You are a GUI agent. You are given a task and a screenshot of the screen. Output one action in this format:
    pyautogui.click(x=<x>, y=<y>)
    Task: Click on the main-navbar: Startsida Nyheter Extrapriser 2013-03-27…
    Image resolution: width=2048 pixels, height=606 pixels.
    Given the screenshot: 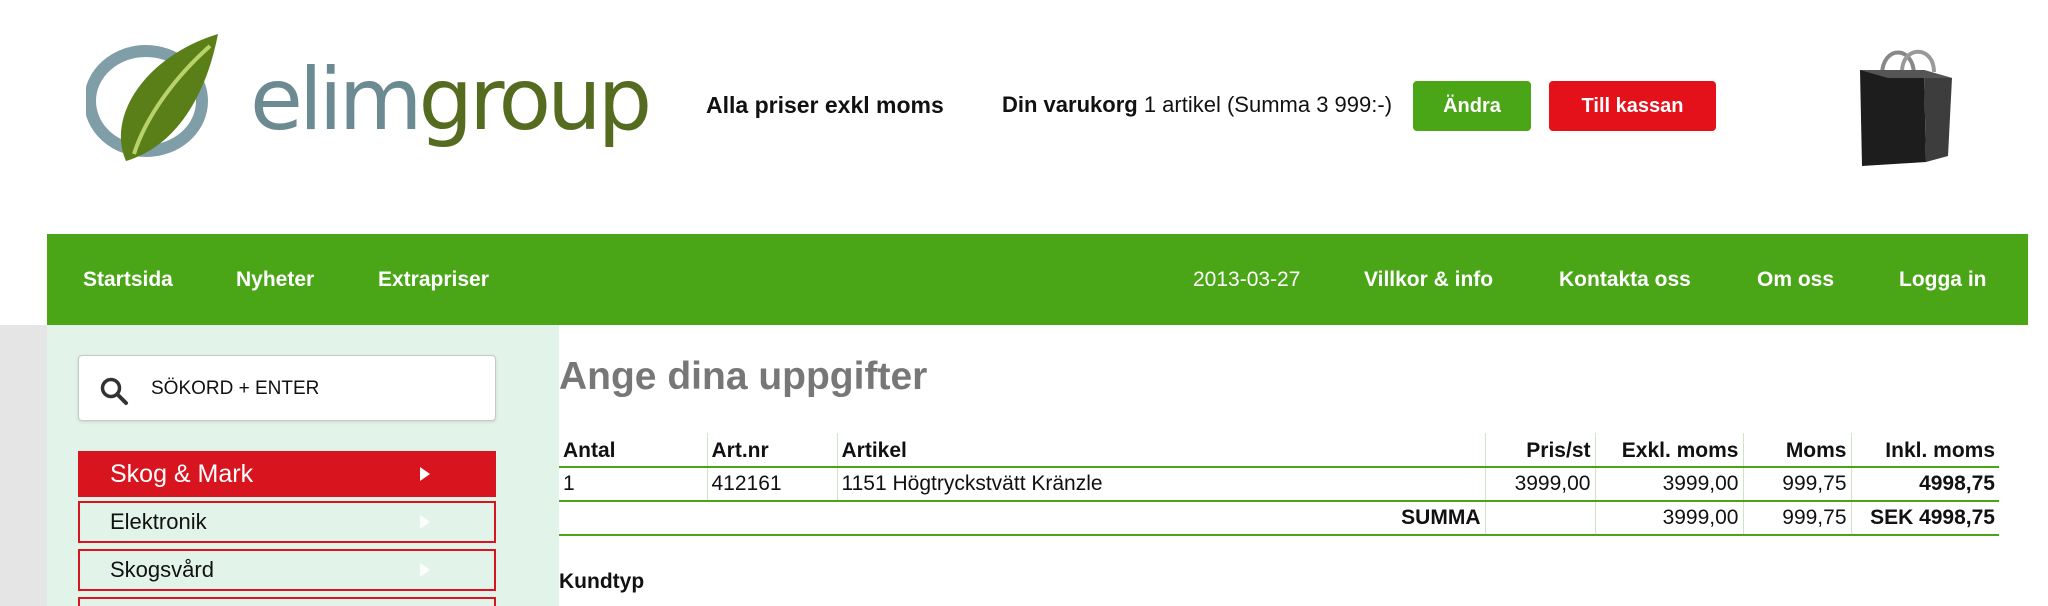 What is the action you would take?
    pyautogui.click(x=1037, y=279)
    